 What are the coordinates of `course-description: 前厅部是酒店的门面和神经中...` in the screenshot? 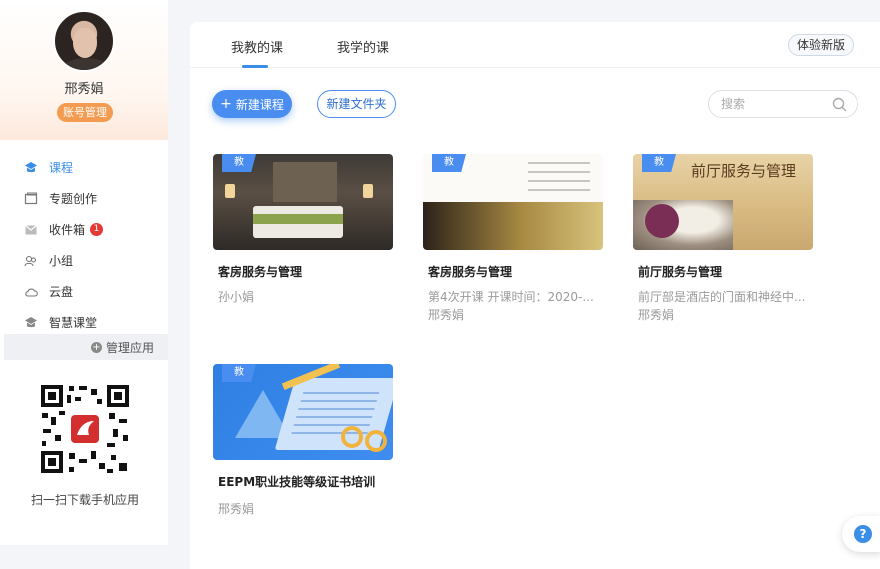 It's located at (722, 297).